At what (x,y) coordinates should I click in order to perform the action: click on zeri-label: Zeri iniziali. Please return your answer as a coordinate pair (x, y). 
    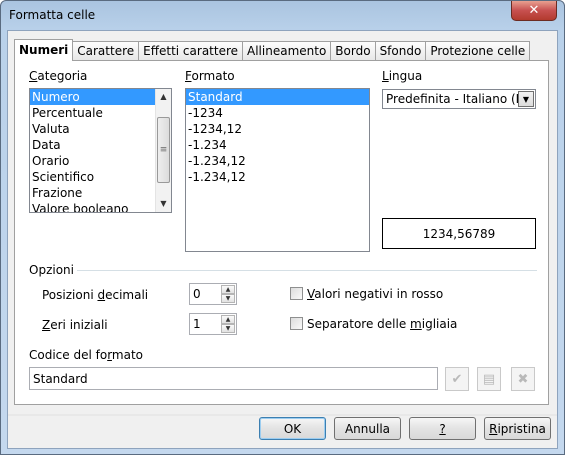
    Looking at the image, I should click on (75, 325).